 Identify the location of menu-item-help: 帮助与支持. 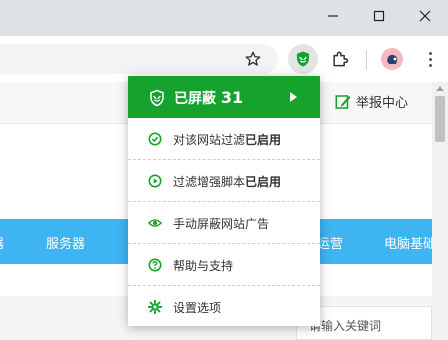
(224, 265).